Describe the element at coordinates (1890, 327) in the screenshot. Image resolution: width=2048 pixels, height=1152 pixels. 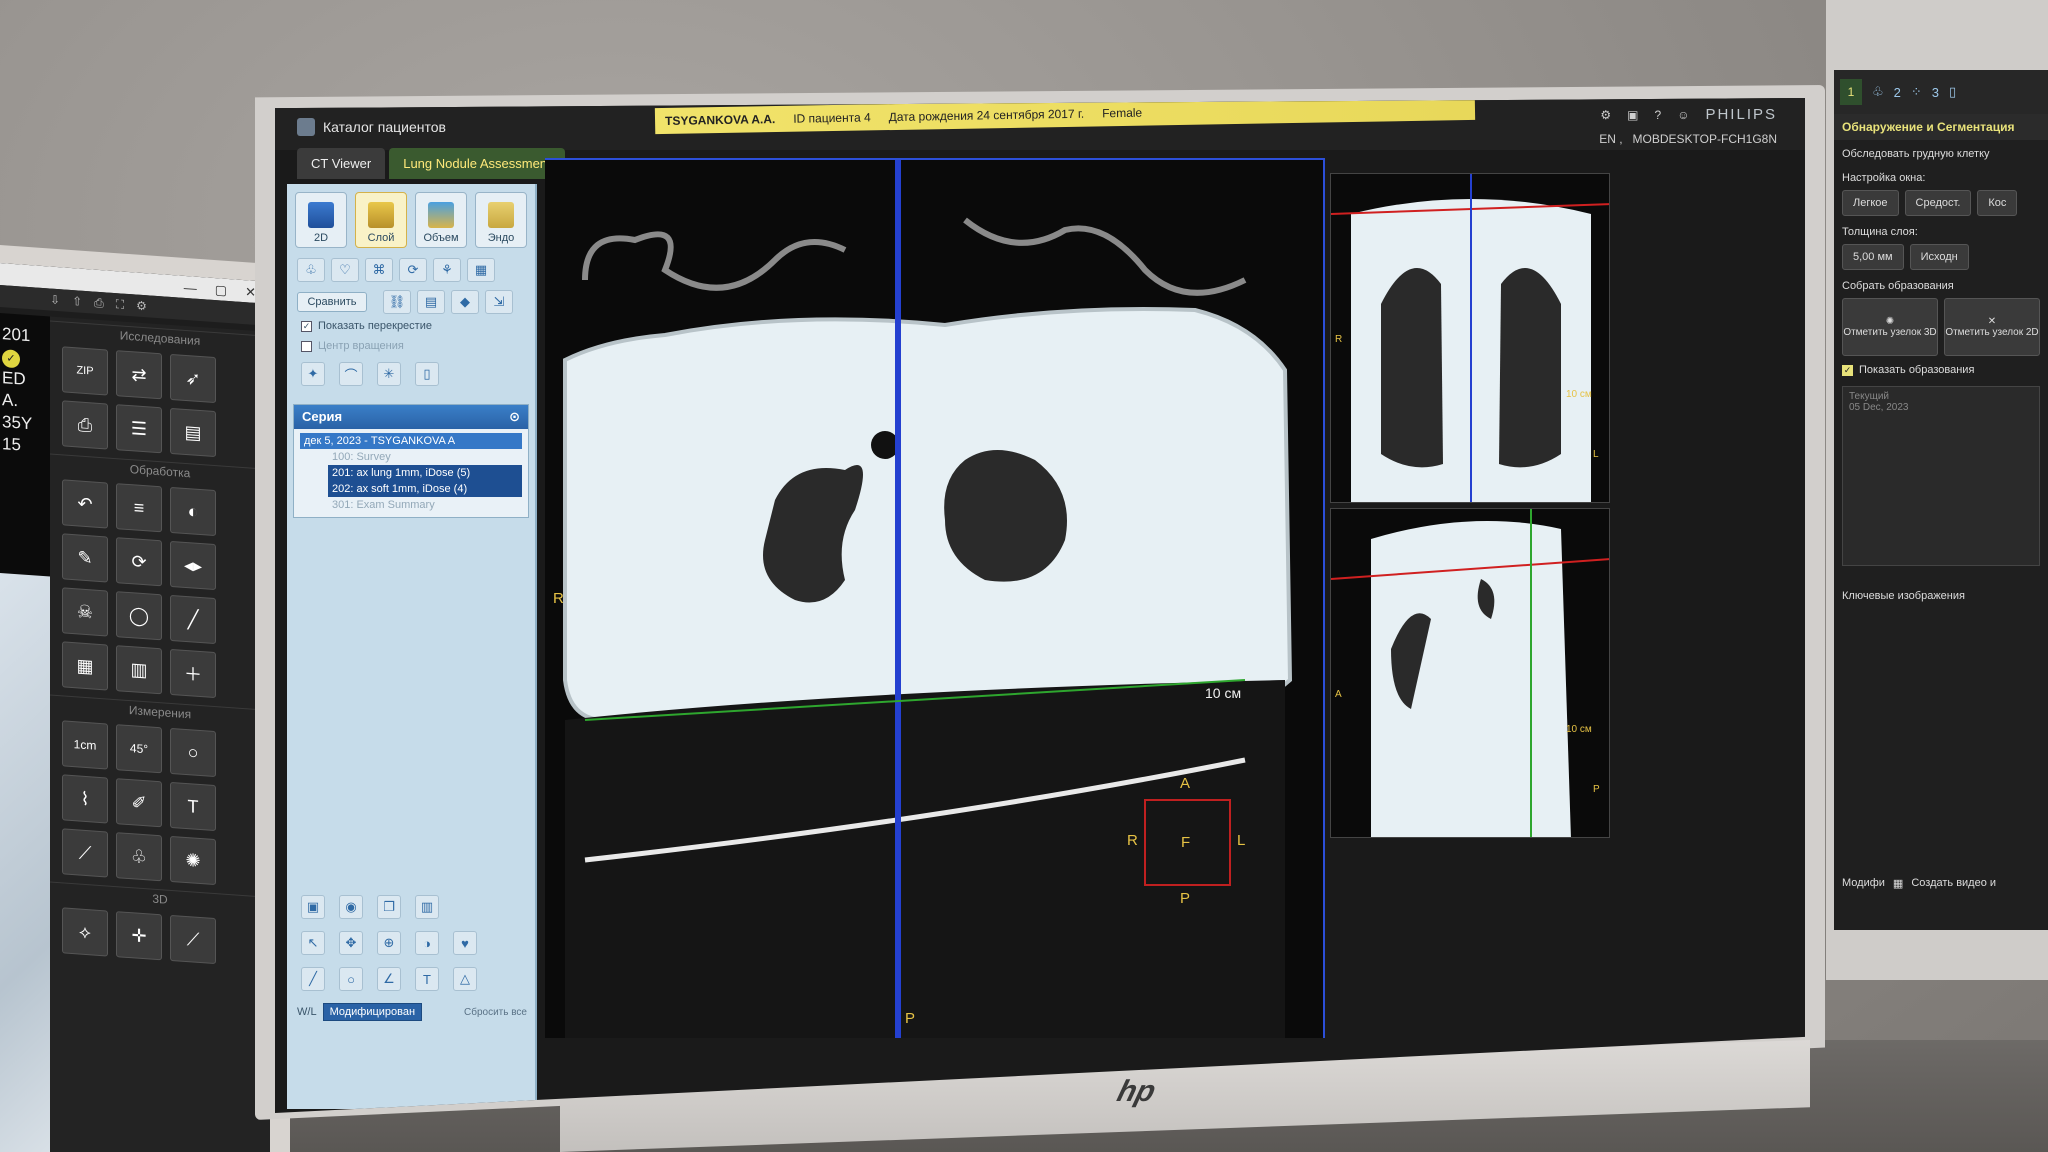
I see `mark-nodule-3d-button: ✺ Отметить узелок 3D` at that location.